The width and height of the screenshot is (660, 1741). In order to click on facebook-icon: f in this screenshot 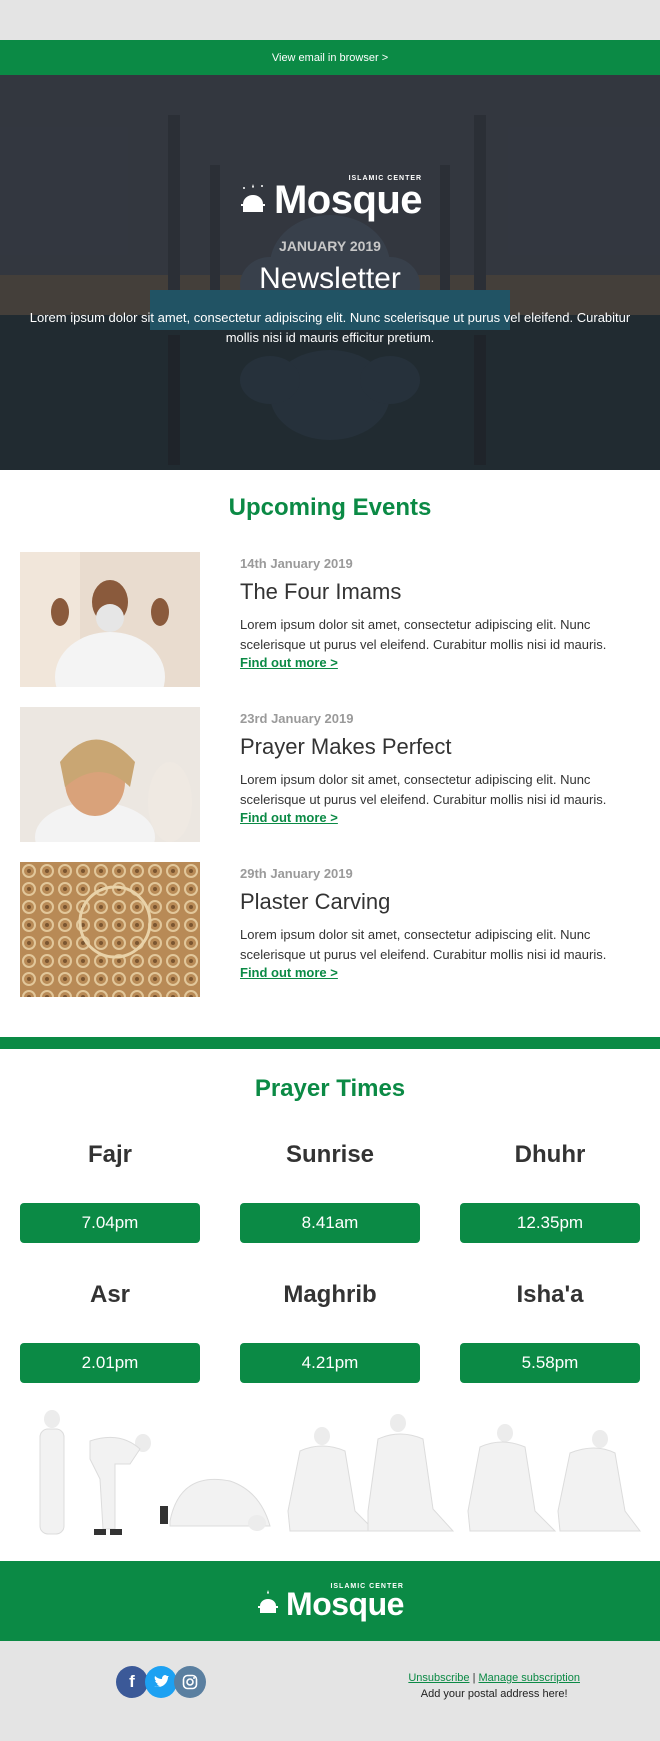, I will do `click(132, 1682)`.